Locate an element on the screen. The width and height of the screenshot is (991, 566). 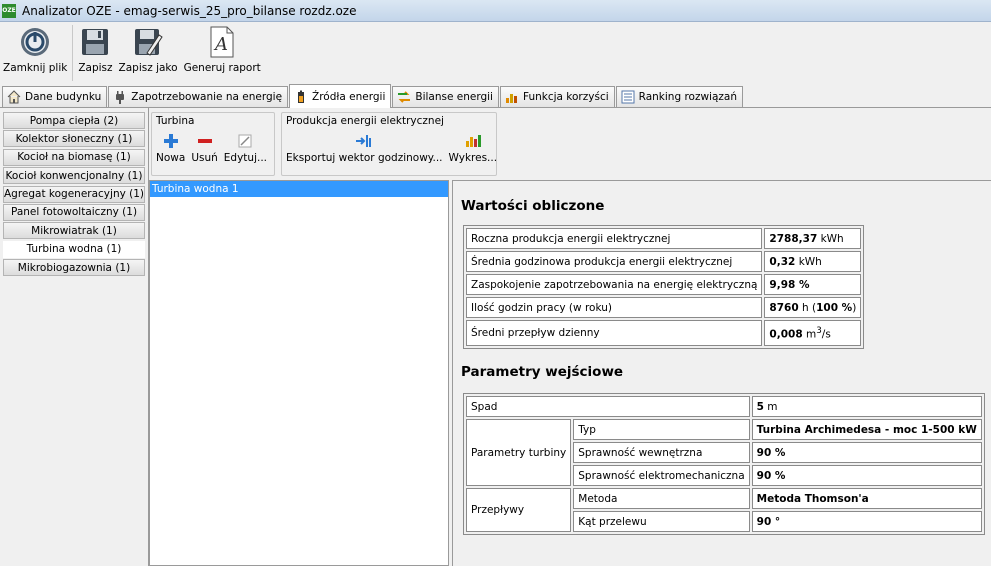
tab-label: Źródła energii is located at coordinates (349, 96).